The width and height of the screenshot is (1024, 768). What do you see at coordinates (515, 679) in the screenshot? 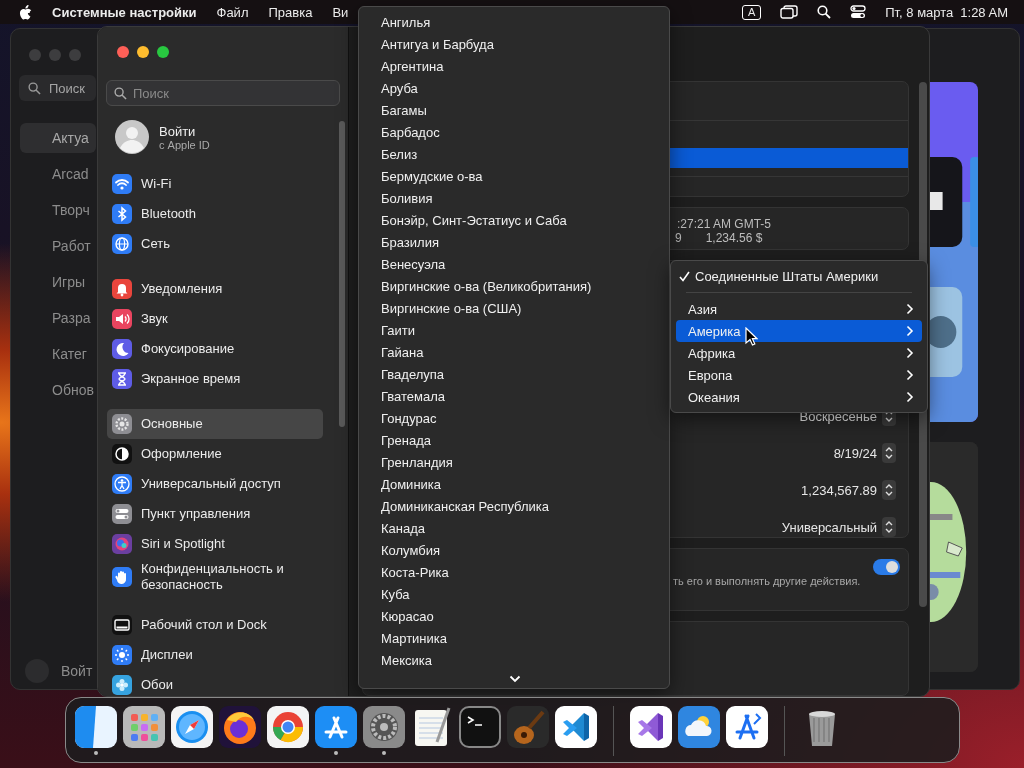
I see `chevron-down-icon` at bounding box center [515, 679].